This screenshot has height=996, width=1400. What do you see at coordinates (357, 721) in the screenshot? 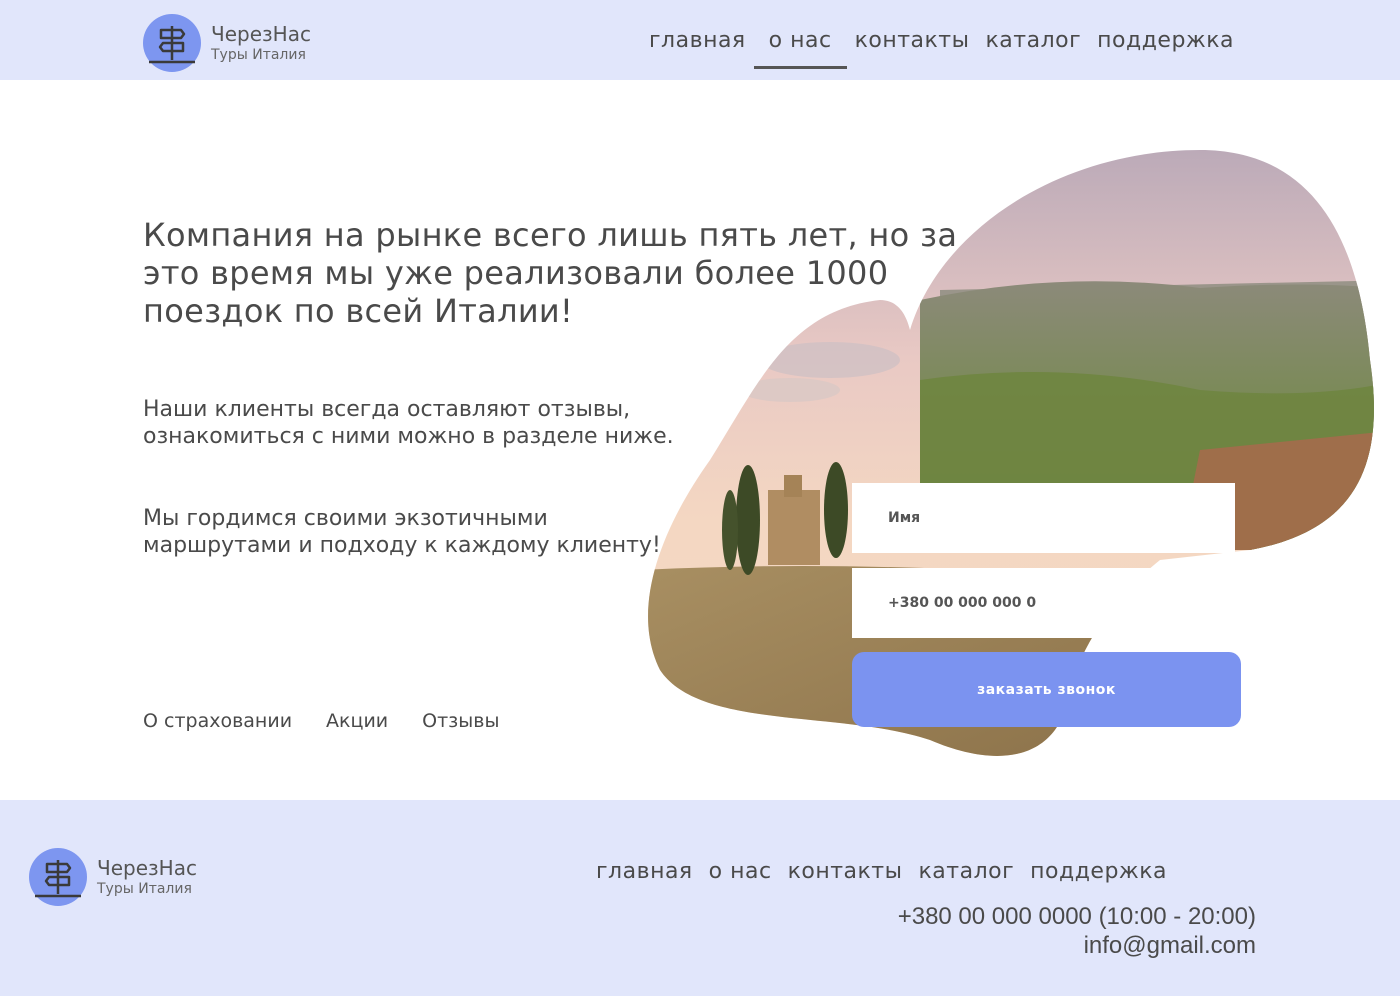
I see `link-promotions: Акции` at bounding box center [357, 721].